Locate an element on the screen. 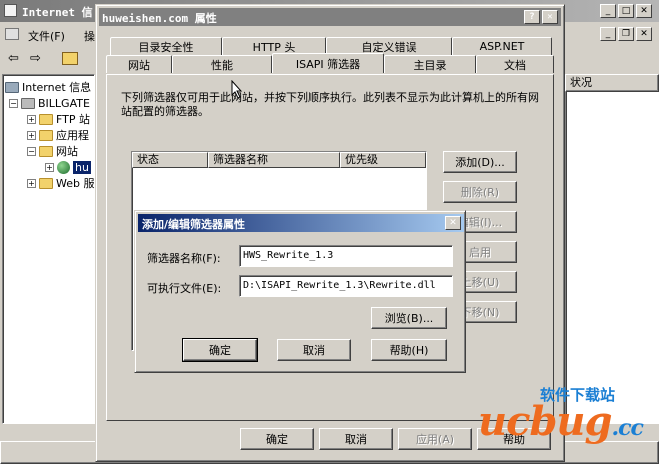  tree-item-websites: − 网站 is located at coordinates (52, 151).